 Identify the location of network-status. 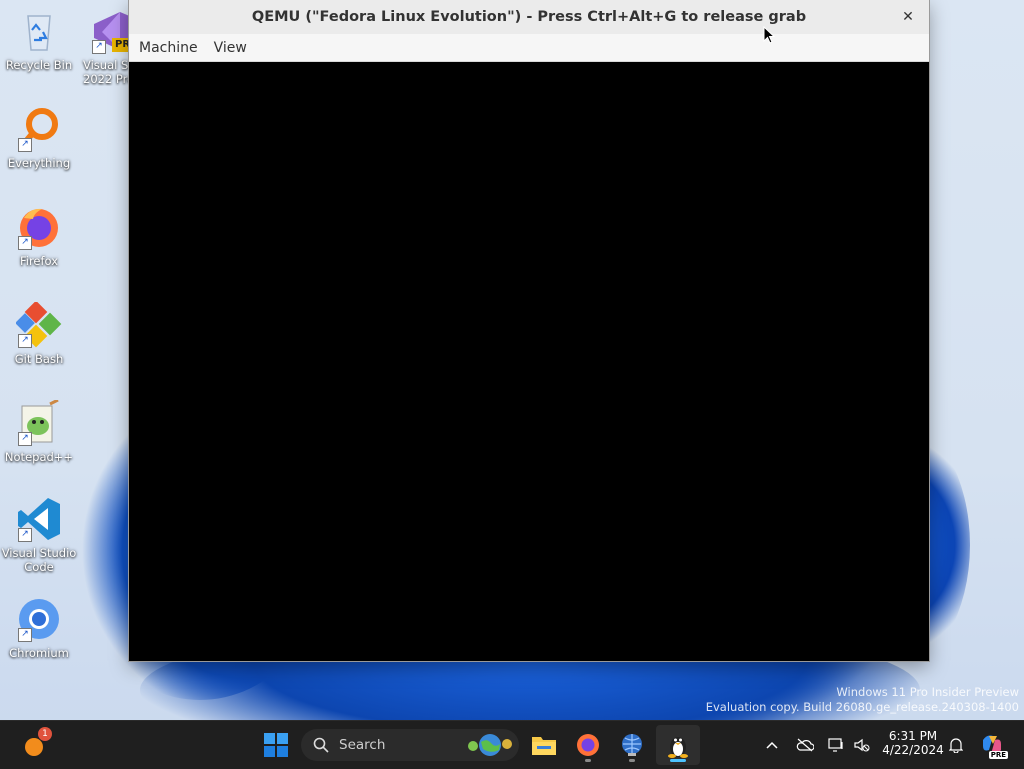
(836, 745).